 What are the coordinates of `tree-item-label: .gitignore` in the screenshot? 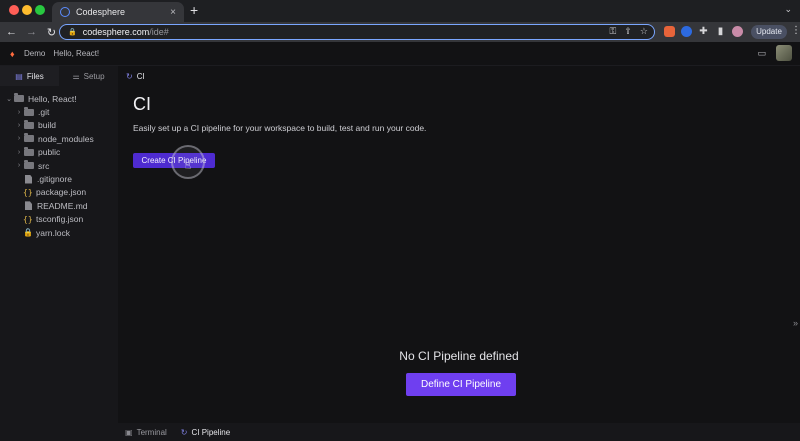 It's located at (54, 179).